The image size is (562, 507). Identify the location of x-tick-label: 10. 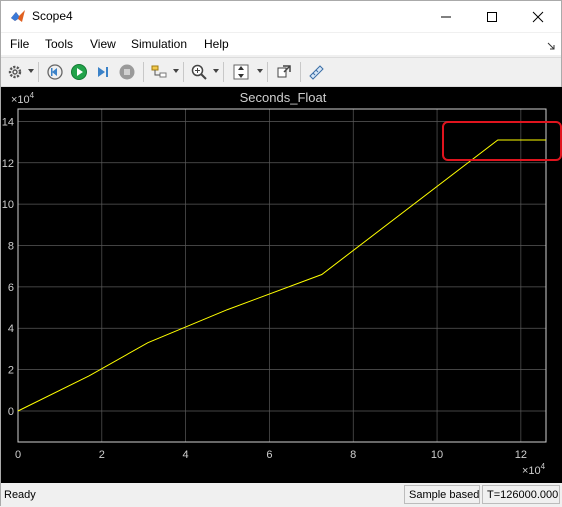
(437, 455).